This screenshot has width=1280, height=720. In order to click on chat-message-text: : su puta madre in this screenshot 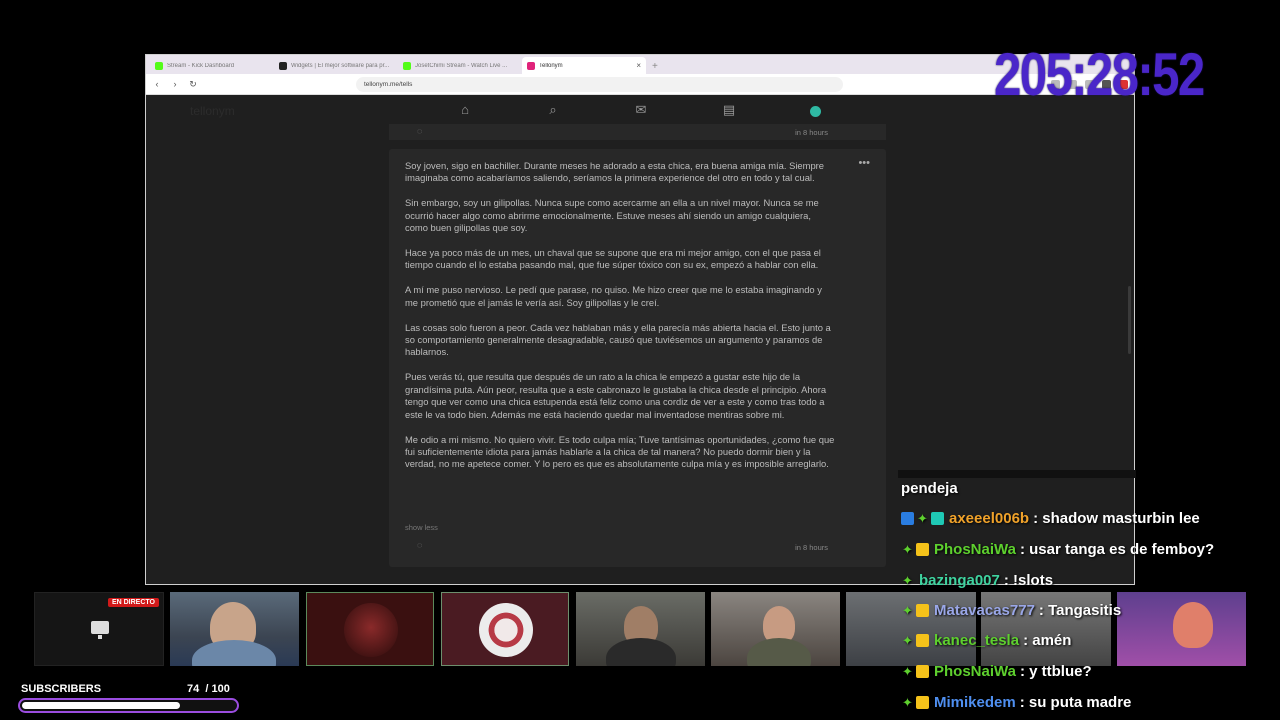, I will do `click(1075, 702)`.